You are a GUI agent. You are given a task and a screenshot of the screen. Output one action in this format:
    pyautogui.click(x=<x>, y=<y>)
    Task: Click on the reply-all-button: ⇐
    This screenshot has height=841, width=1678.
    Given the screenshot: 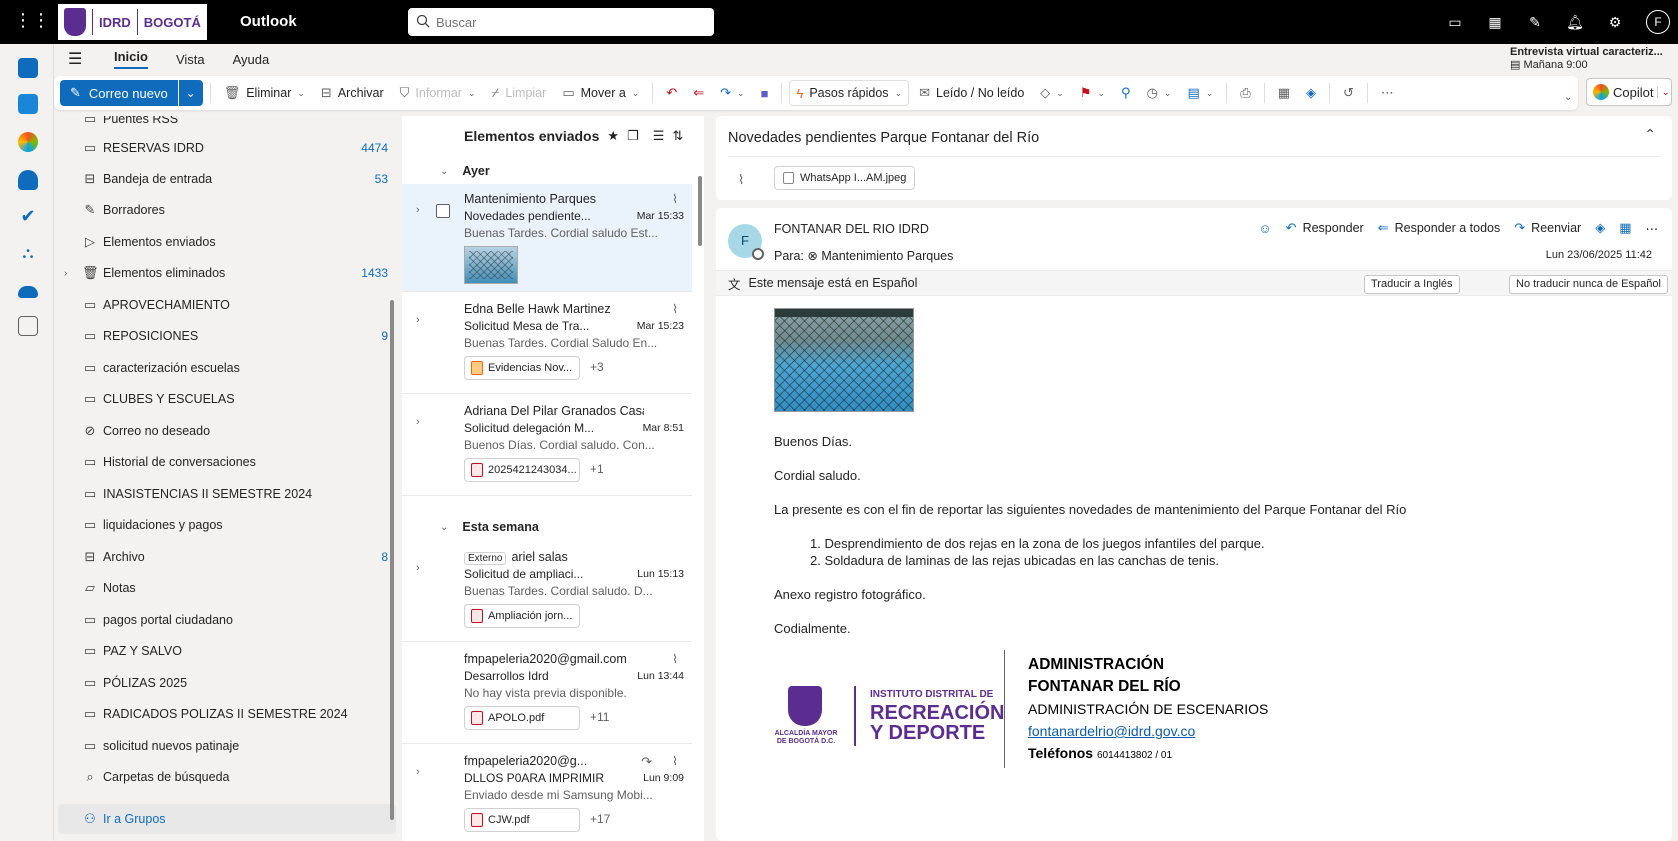 What is the action you would take?
    pyautogui.click(x=698, y=93)
    